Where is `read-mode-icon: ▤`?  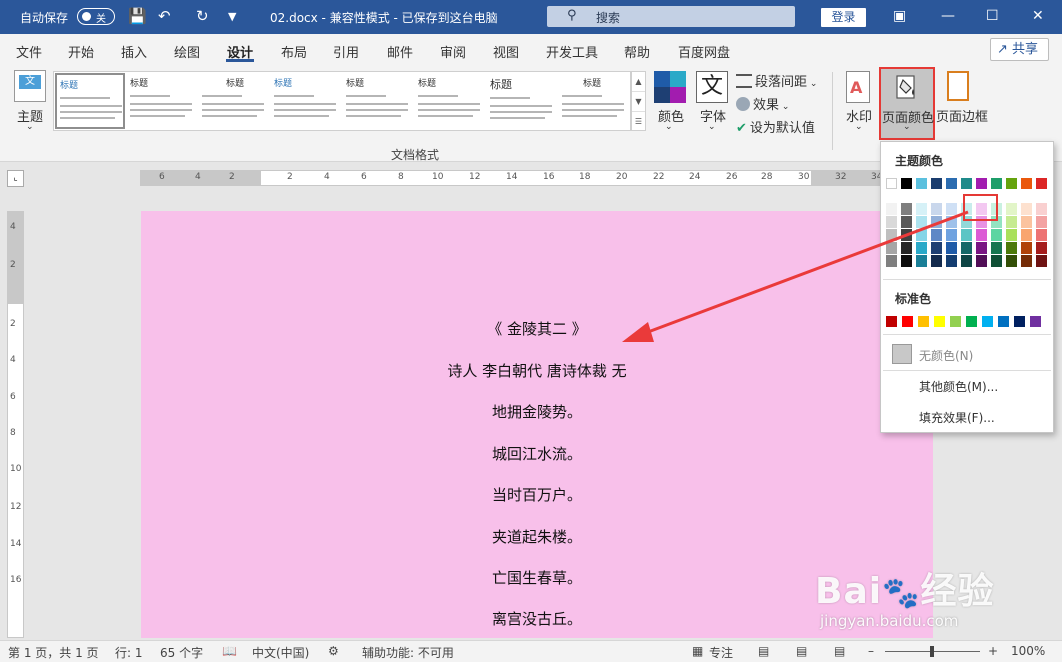
read-mode-icon: ▤ is located at coordinates (763, 651).